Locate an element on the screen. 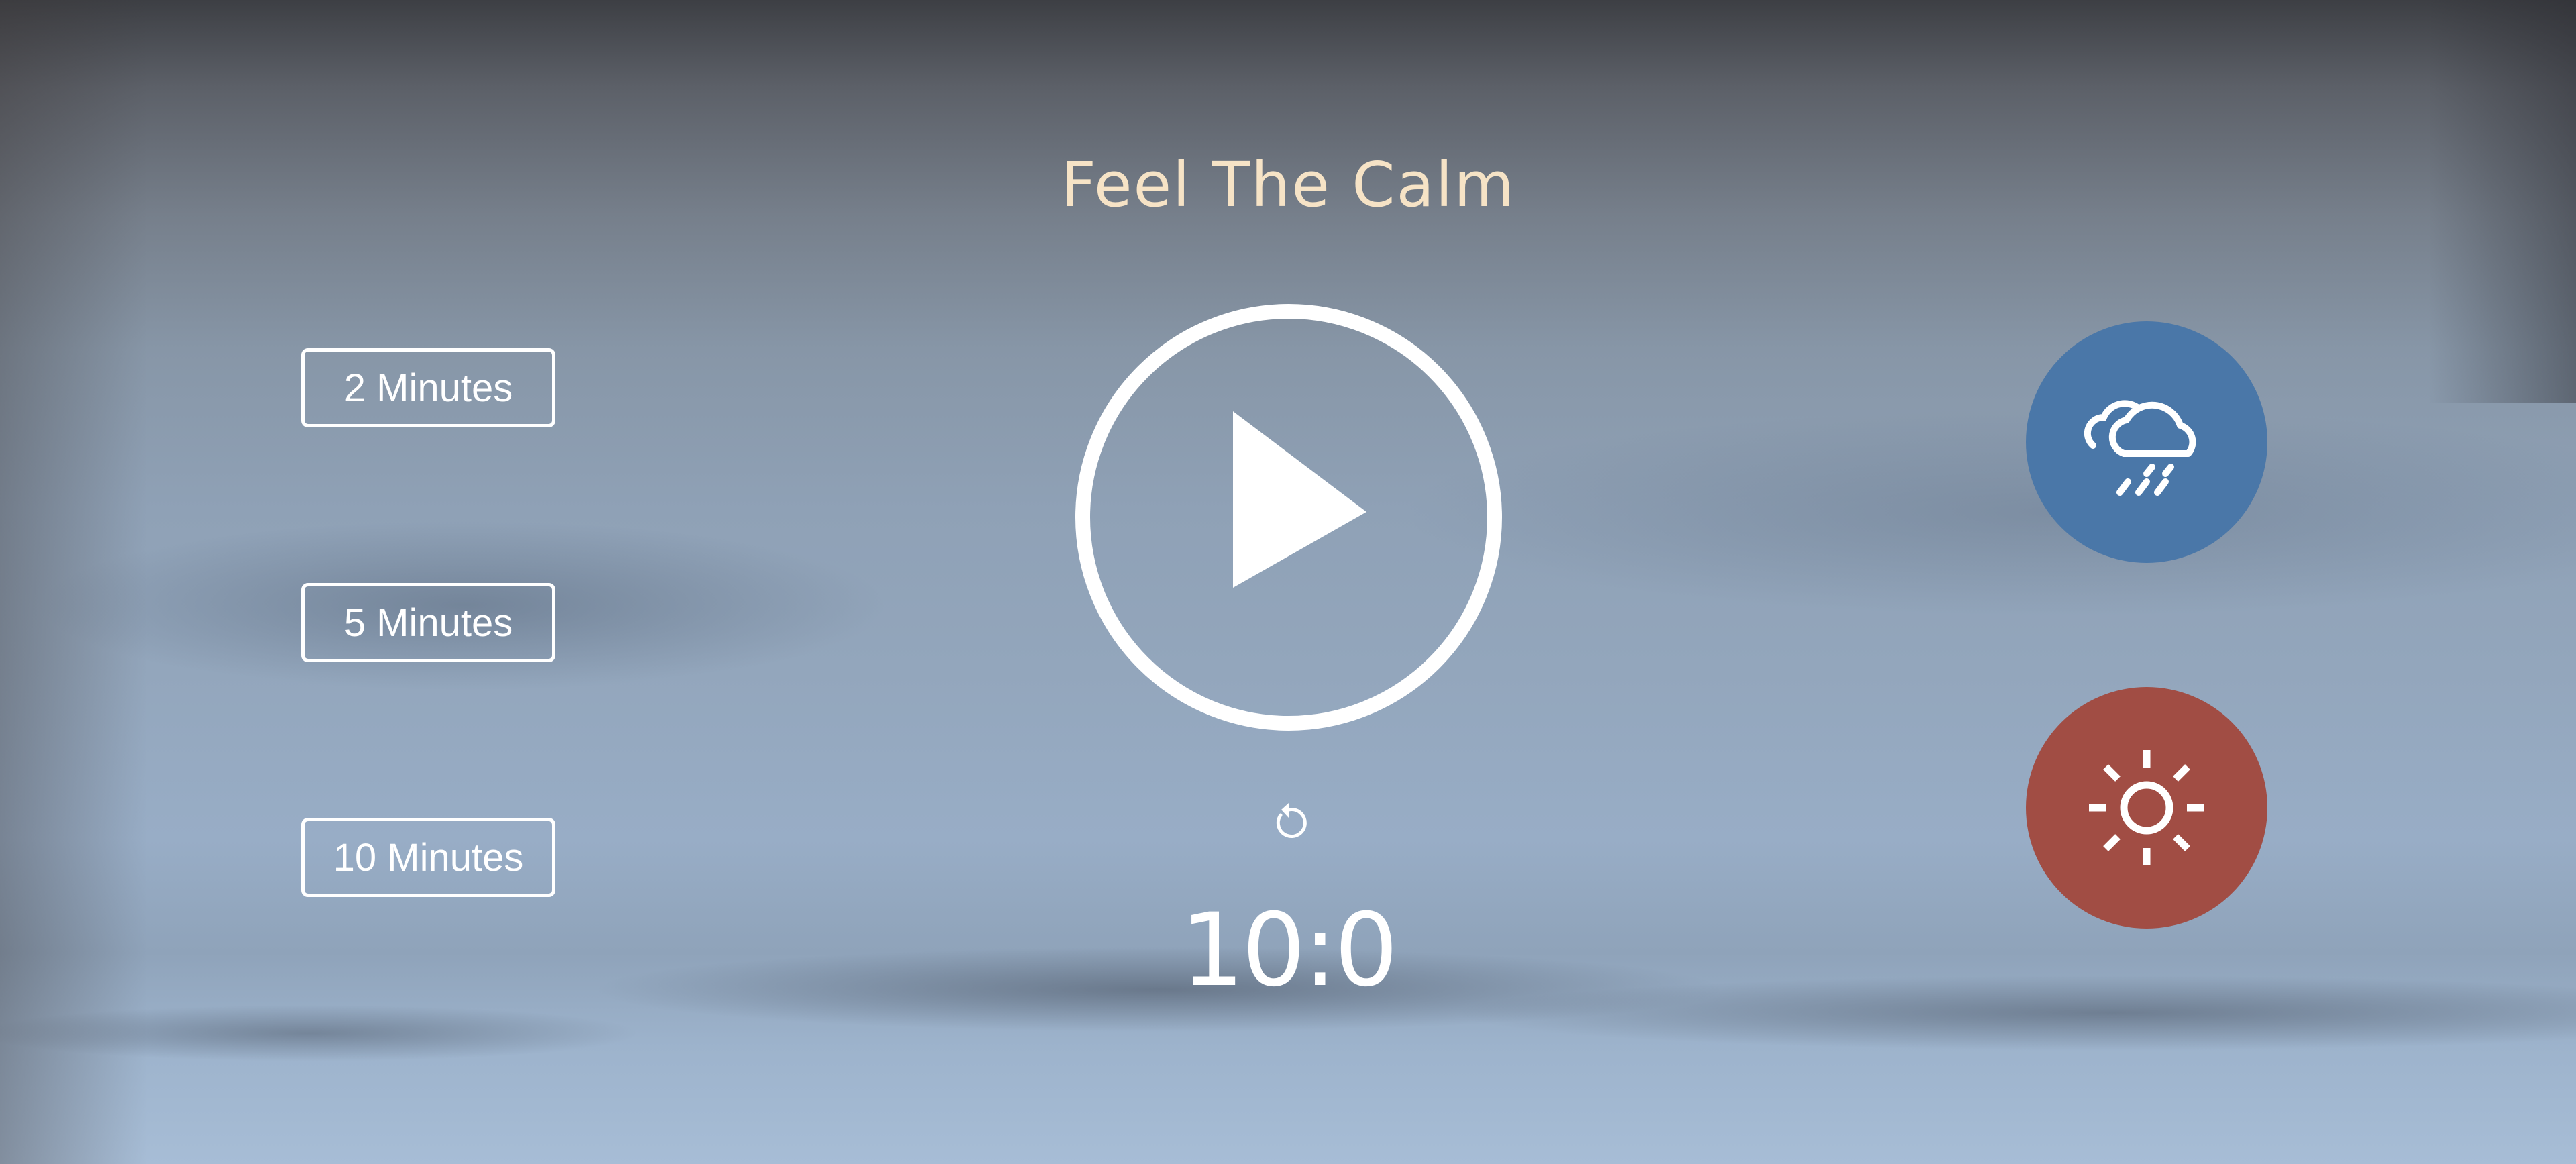 The image size is (2576, 1164). sun-sound-button is located at coordinates (2146, 808).